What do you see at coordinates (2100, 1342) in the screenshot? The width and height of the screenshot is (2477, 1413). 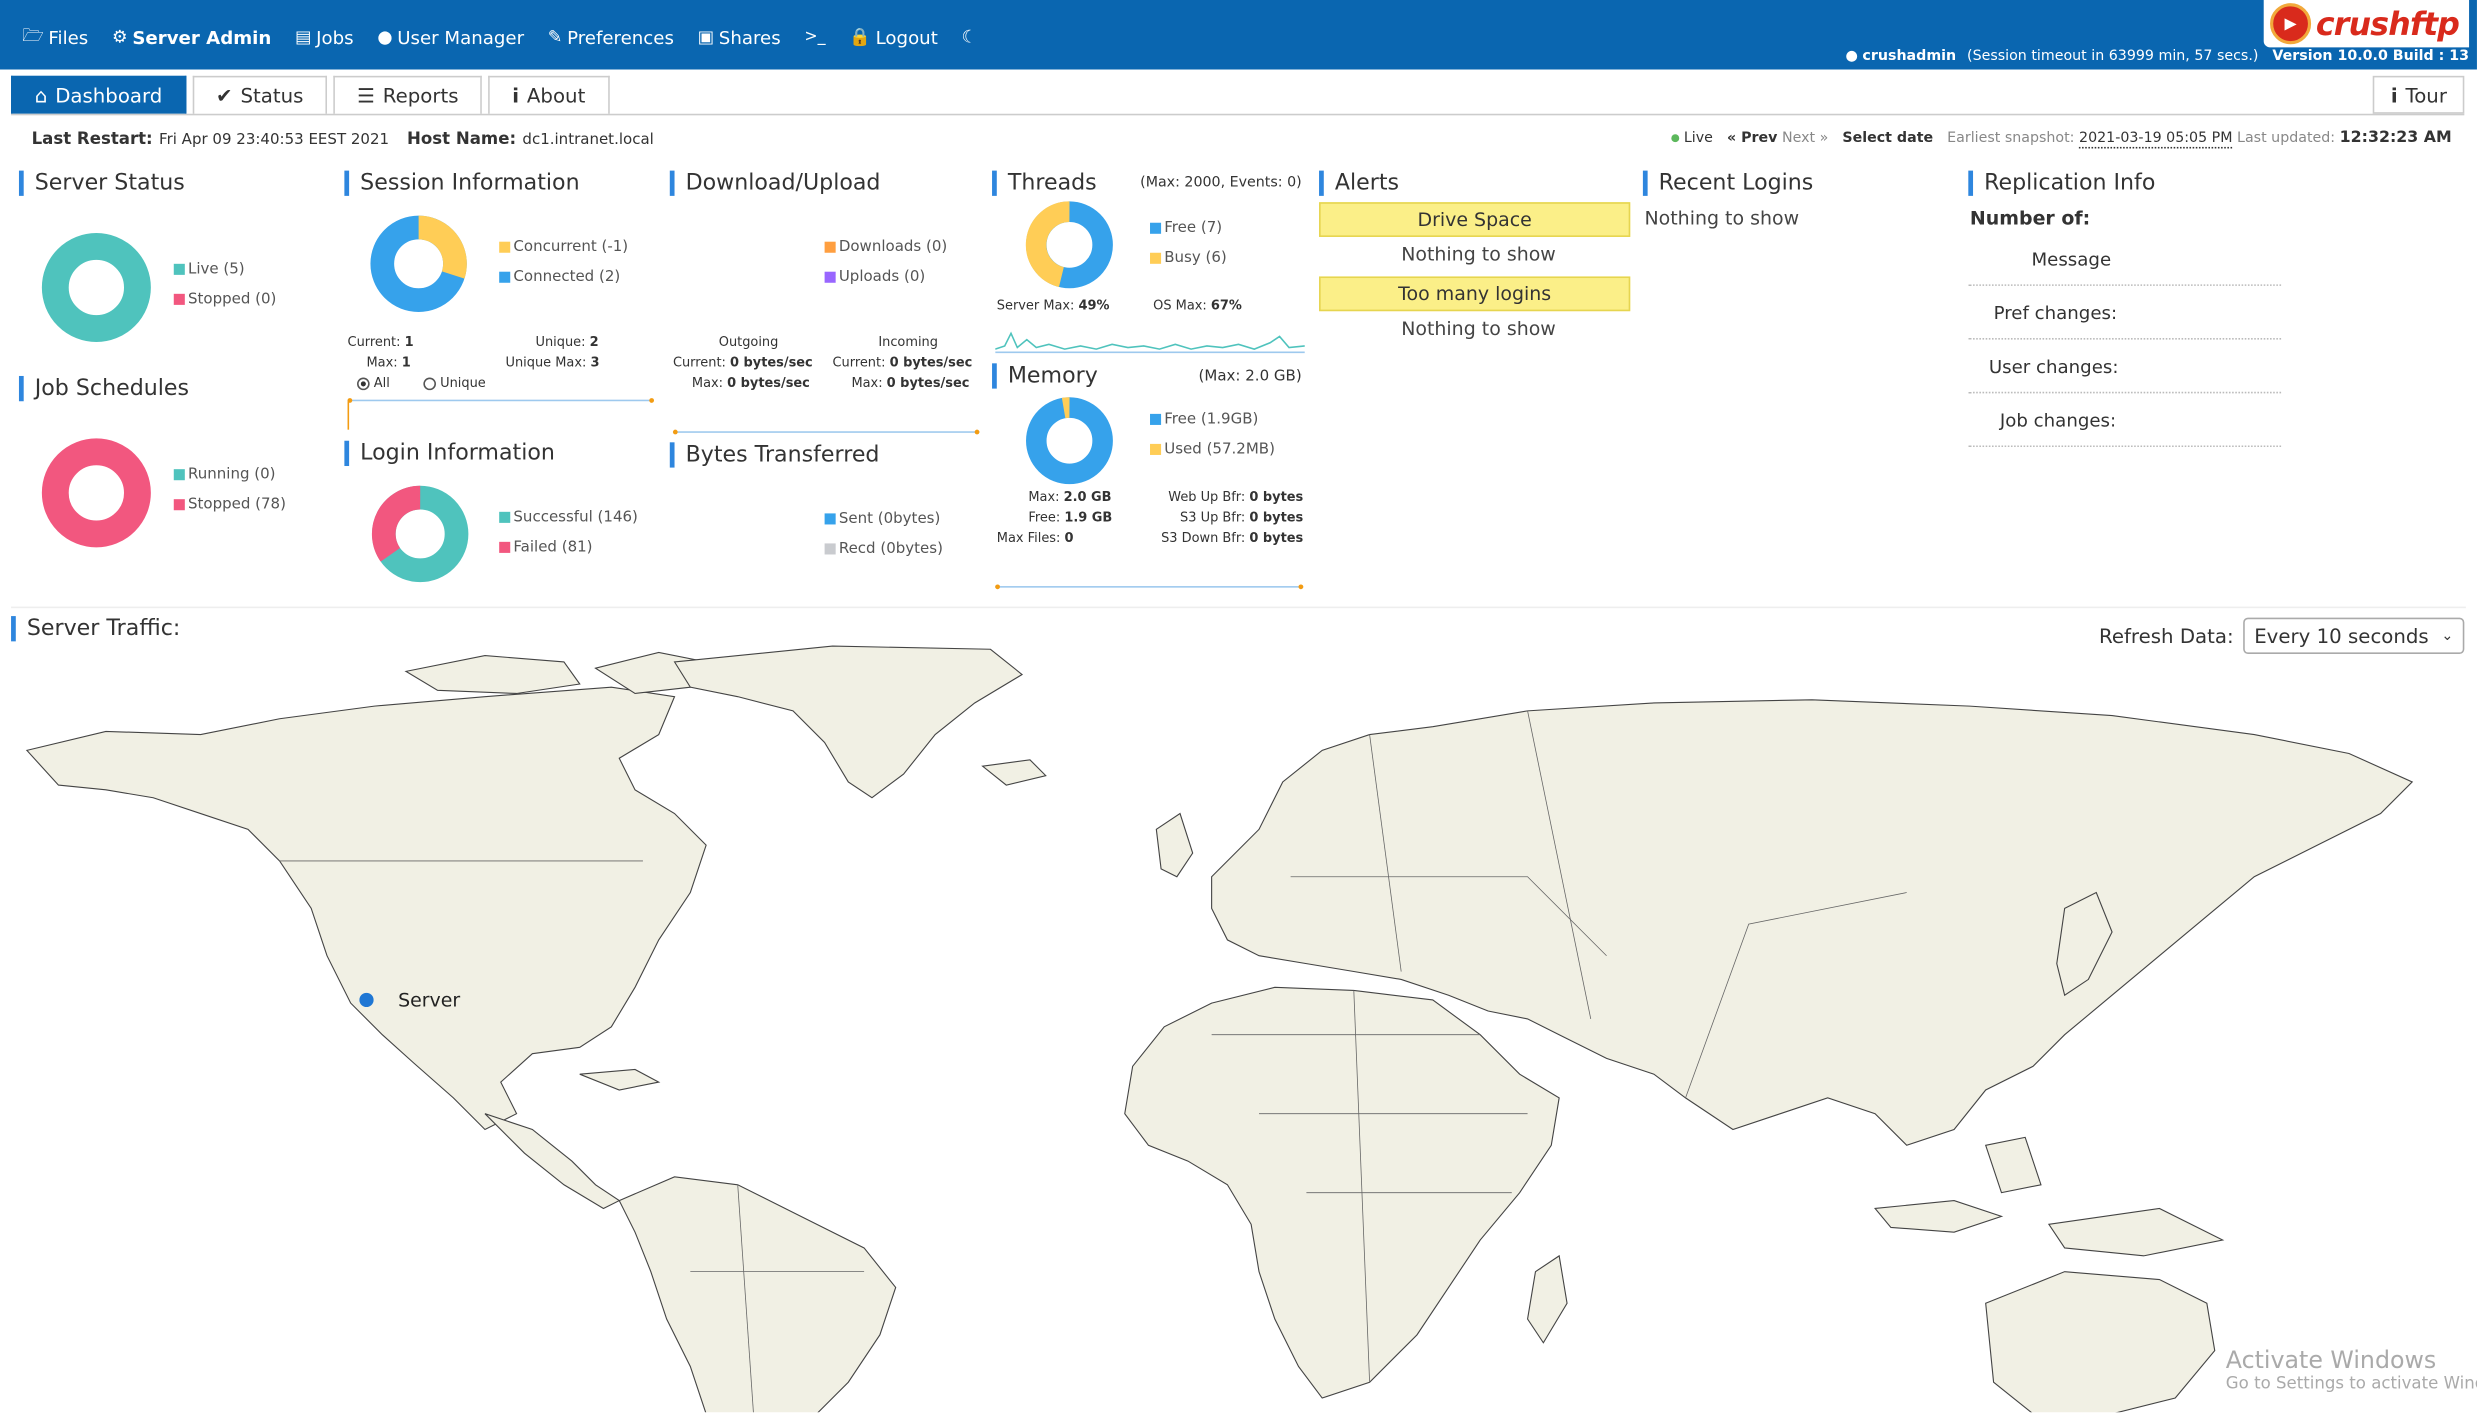 I see `australia-shape` at bounding box center [2100, 1342].